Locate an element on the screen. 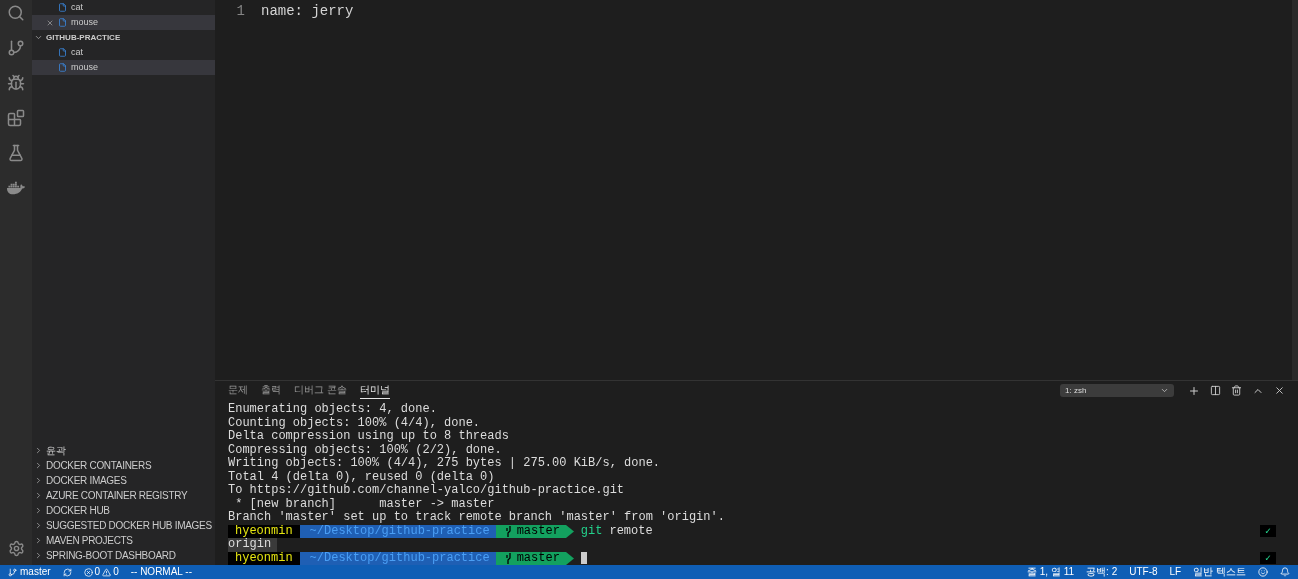  whale-icon is located at coordinates (16, 188).